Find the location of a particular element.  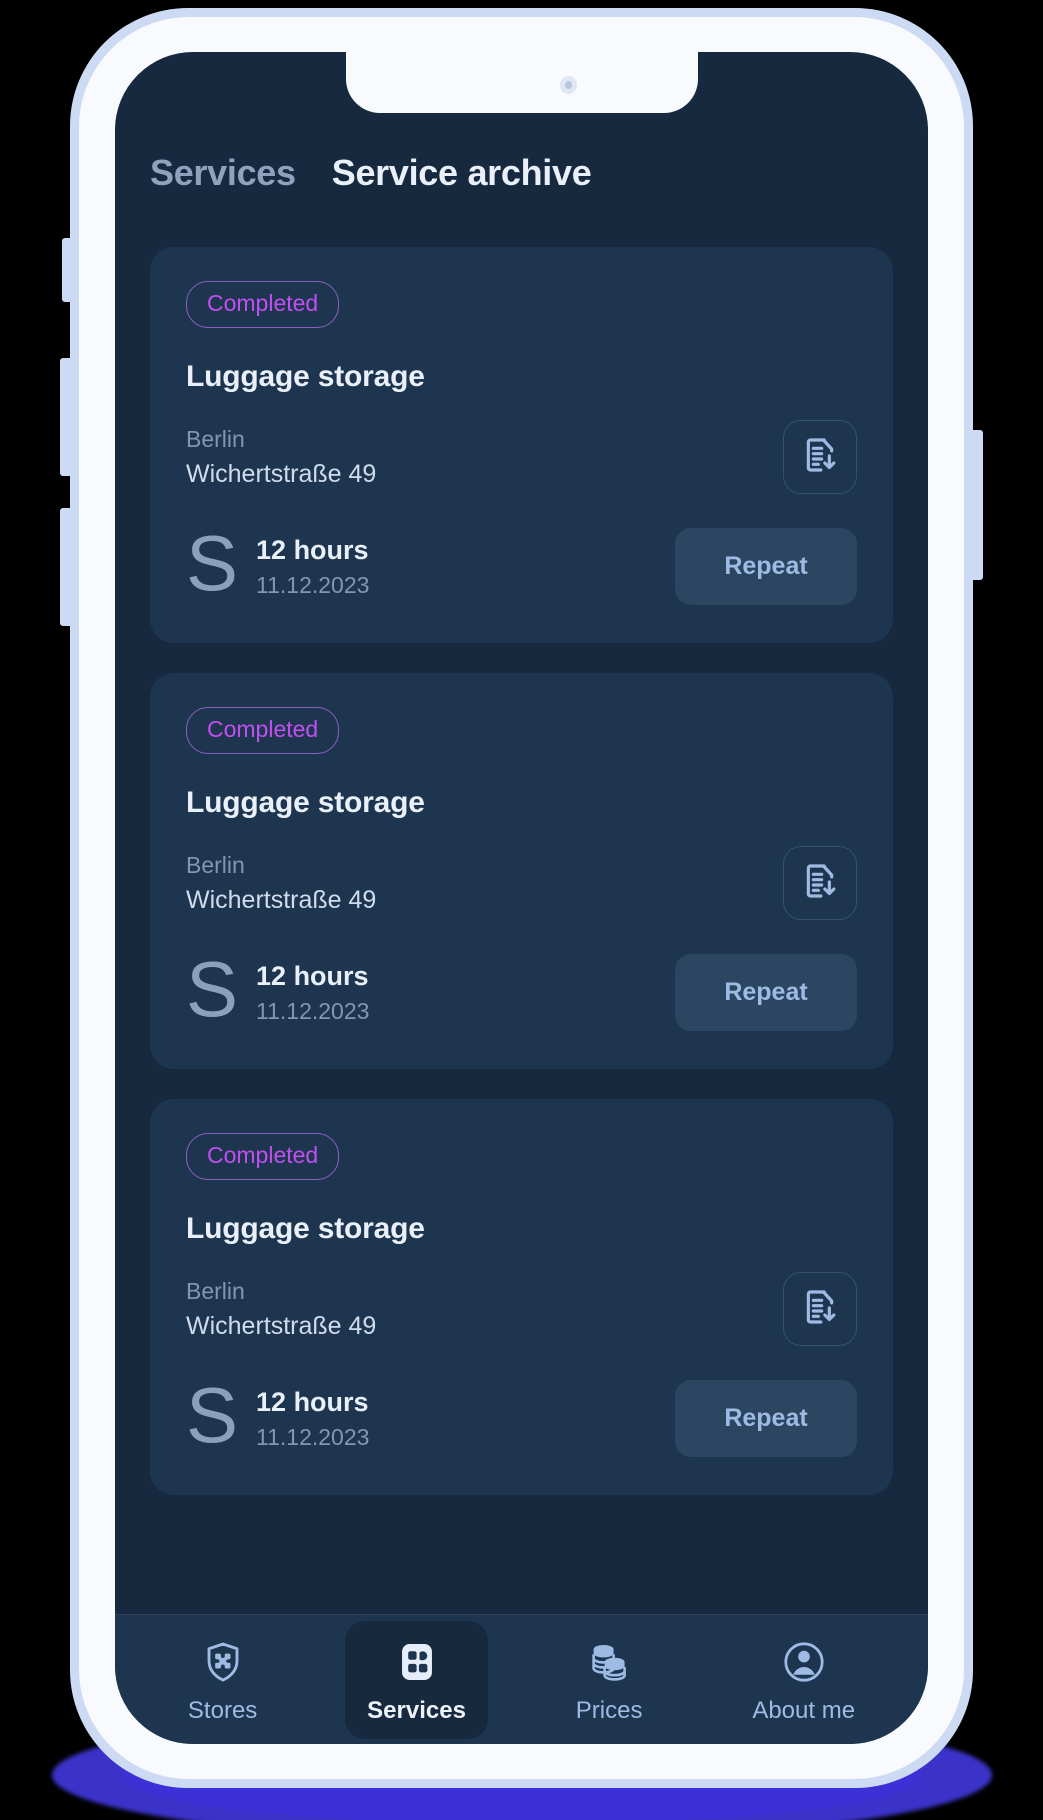

coins-stack-icon is located at coordinates (609, 1662).